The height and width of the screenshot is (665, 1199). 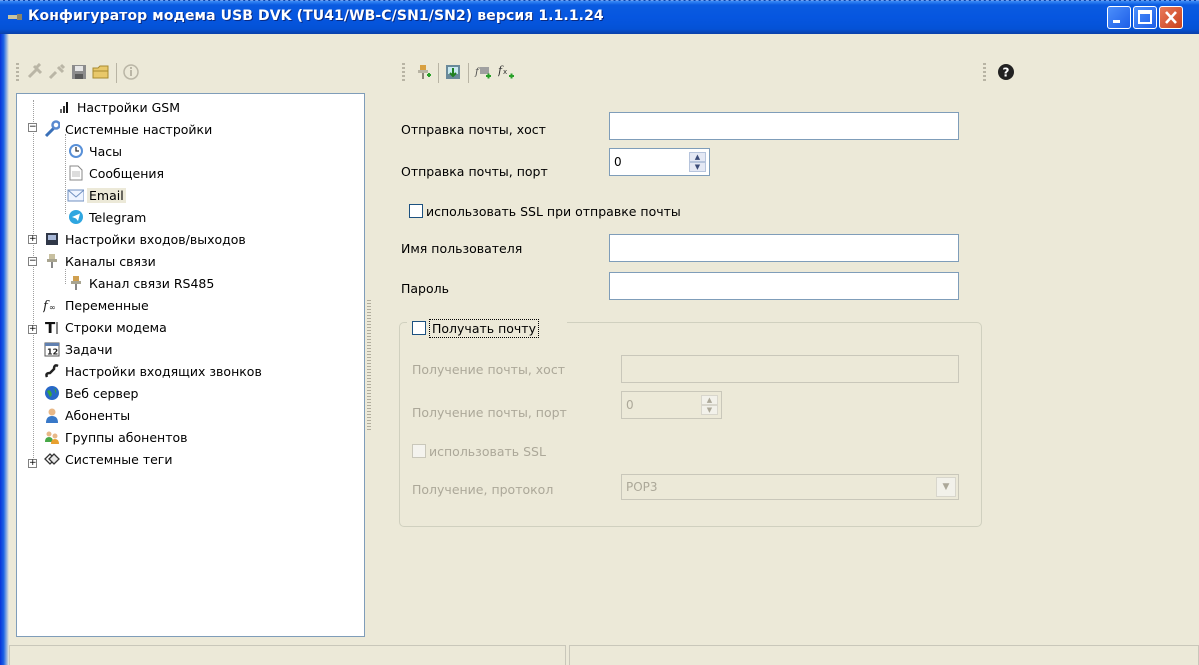 I want to click on tree-item-messages: Сообщения, so click(x=116, y=173).